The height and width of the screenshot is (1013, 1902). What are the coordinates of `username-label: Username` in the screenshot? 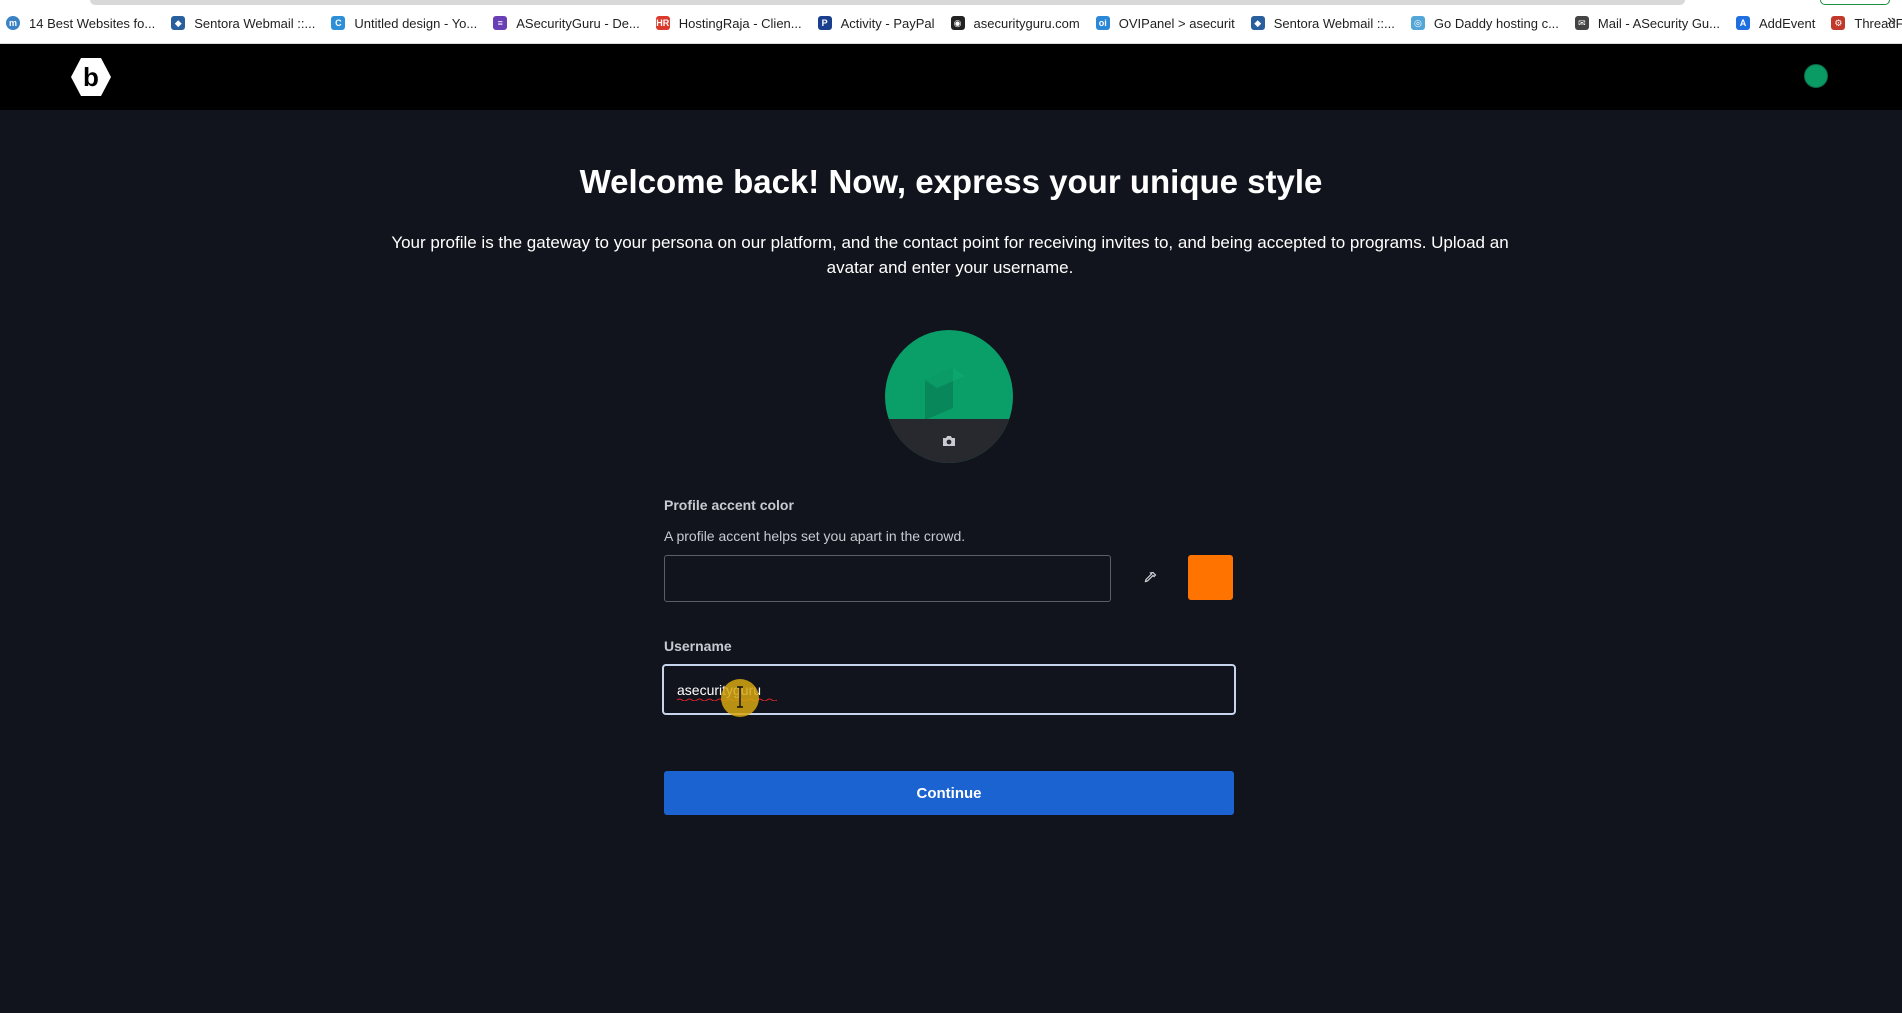 It's located at (698, 646).